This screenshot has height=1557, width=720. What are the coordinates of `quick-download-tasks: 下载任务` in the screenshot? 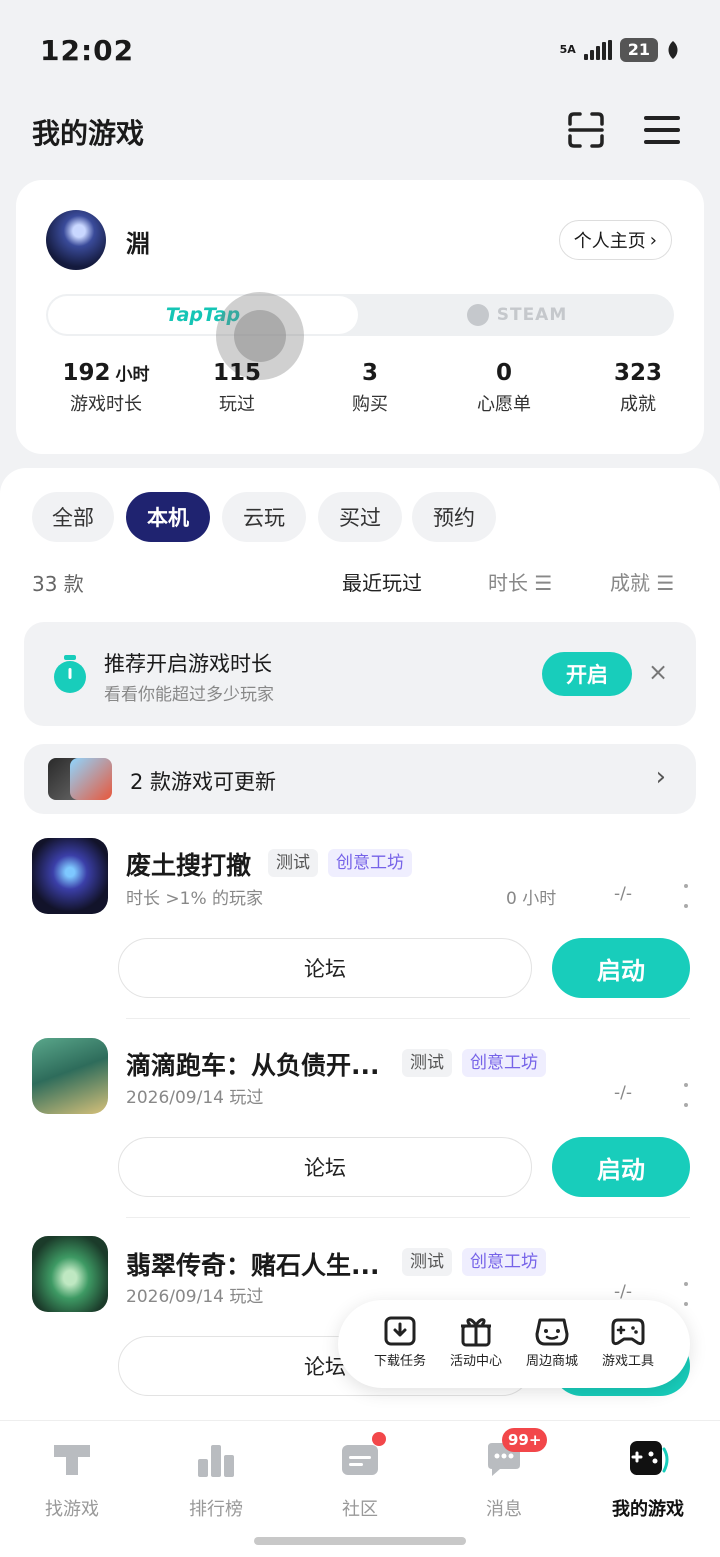 It's located at (400, 1341).